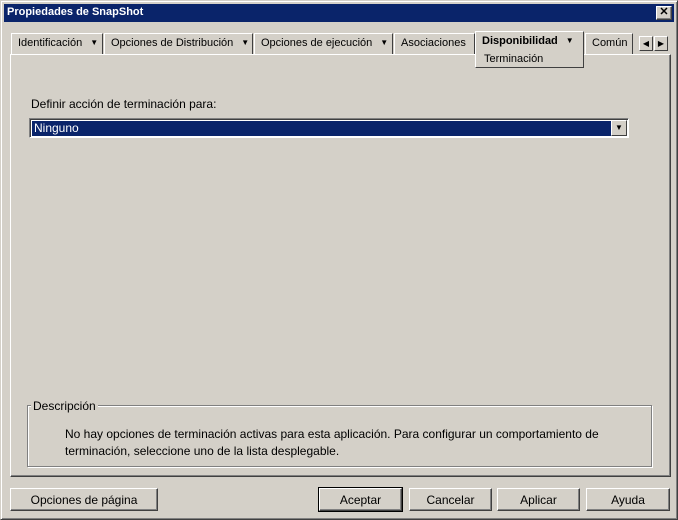  What do you see at coordinates (520, 41) in the screenshot?
I see `tab-label: Disponibilidad` at bounding box center [520, 41].